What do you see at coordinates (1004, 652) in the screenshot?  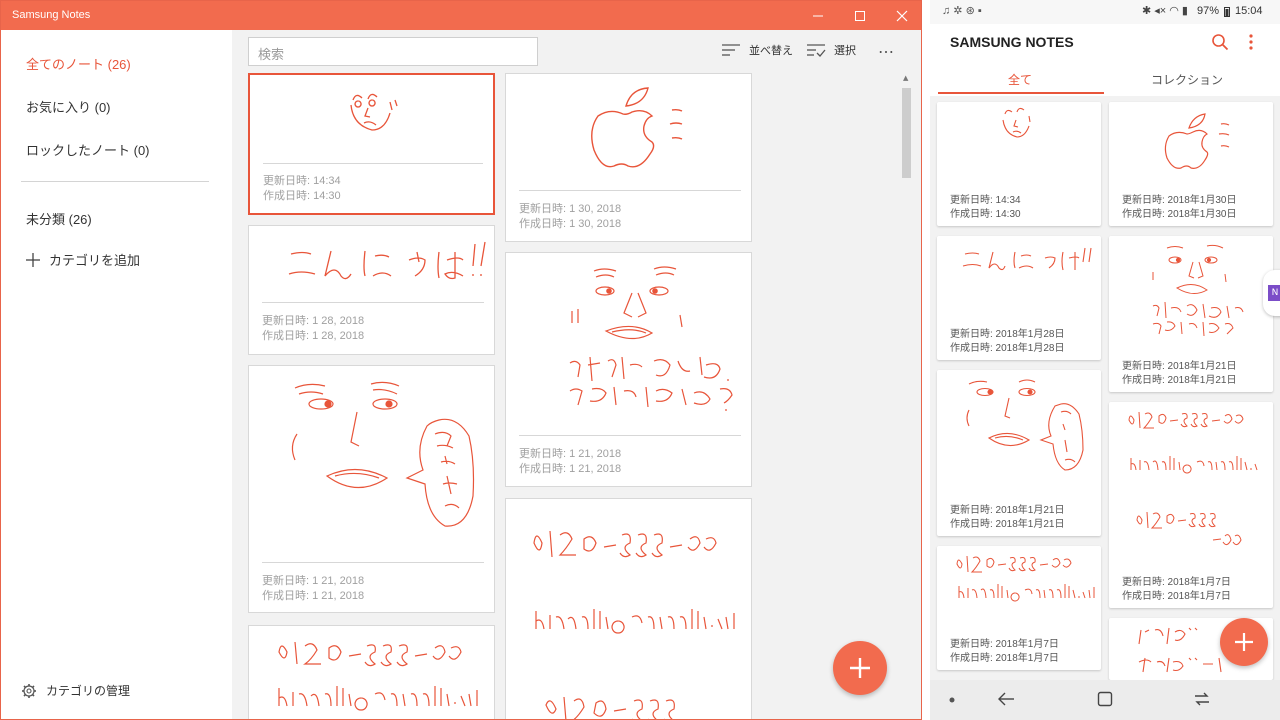 I see `note-dates: 更新日時: 2018年1月7日 作成日時: 2018年1月7日` at bounding box center [1004, 652].